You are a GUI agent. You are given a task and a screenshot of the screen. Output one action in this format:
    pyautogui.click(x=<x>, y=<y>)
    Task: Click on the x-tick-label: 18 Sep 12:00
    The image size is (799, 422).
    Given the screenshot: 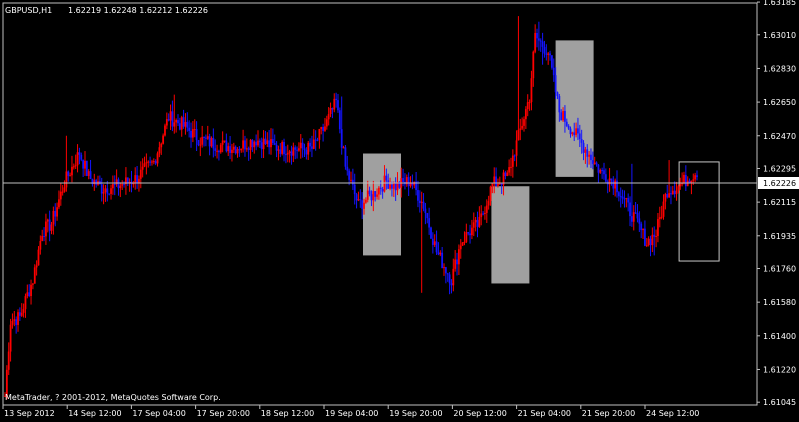 What is the action you would take?
    pyautogui.click(x=287, y=413)
    